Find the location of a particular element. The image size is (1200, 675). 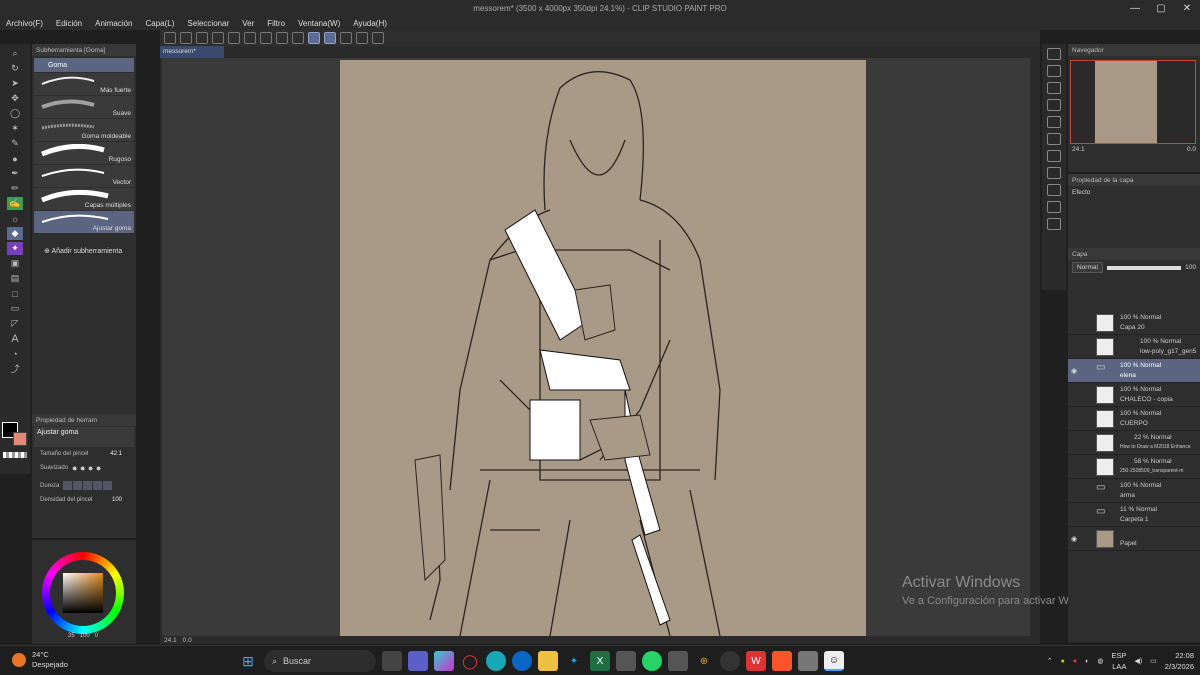

volume-icon: ◀) is located at coordinates (1138, 661).